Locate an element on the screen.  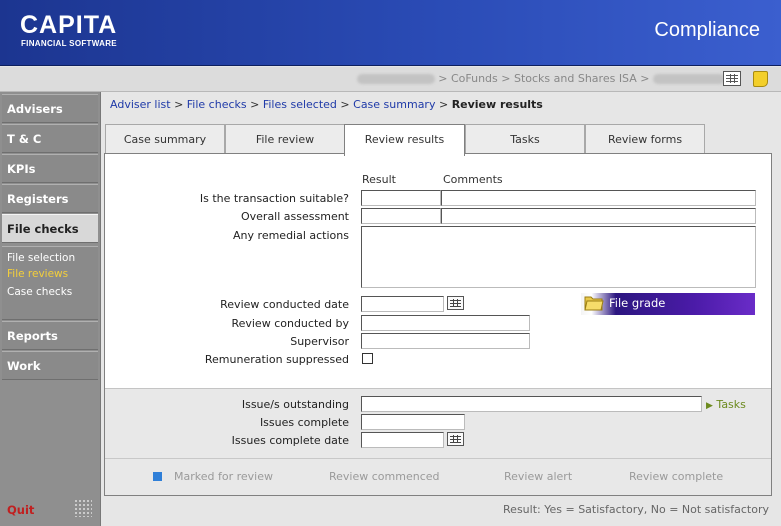
suitable-result-field is located at coordinates (401, 198).